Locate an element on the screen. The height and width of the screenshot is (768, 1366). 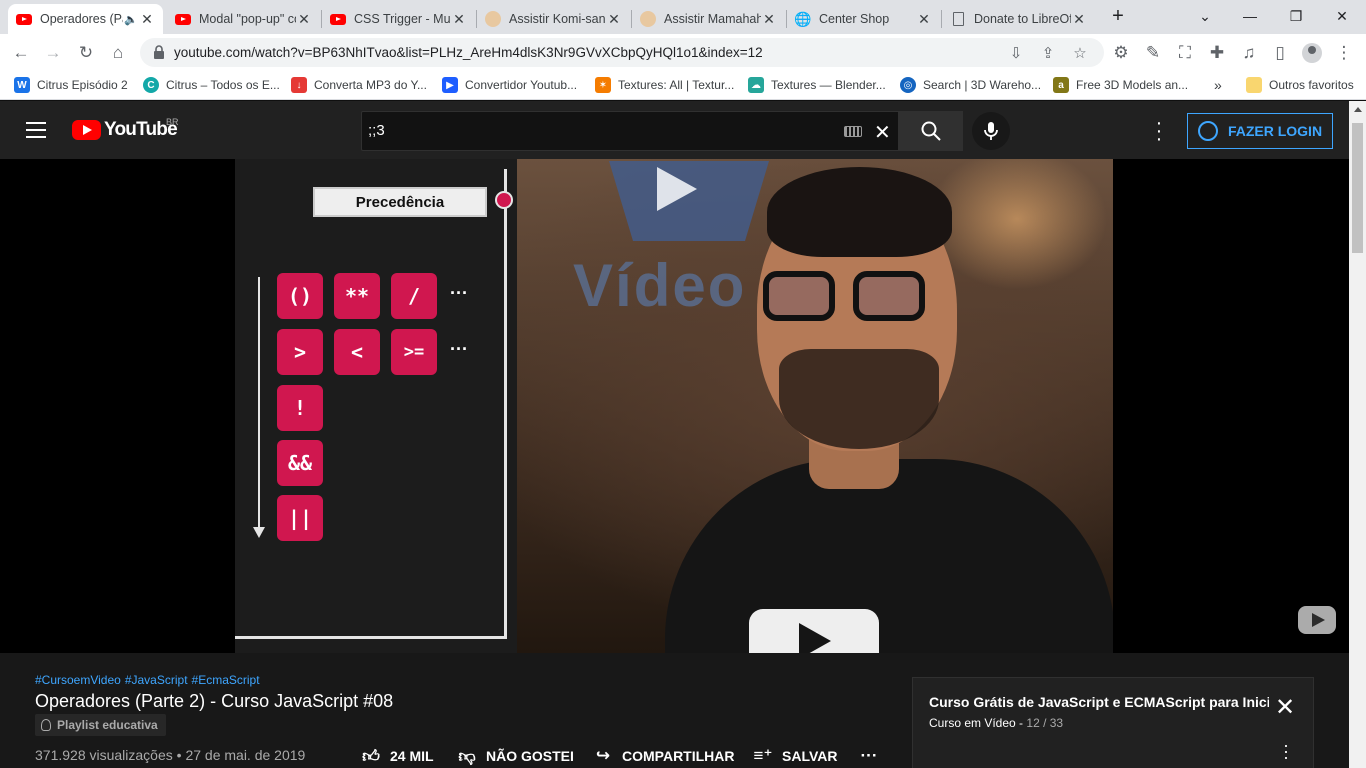
tab-css-trigger: CSS Trigger - Mudando estilos ✕ is located at coordinates (398, 19).